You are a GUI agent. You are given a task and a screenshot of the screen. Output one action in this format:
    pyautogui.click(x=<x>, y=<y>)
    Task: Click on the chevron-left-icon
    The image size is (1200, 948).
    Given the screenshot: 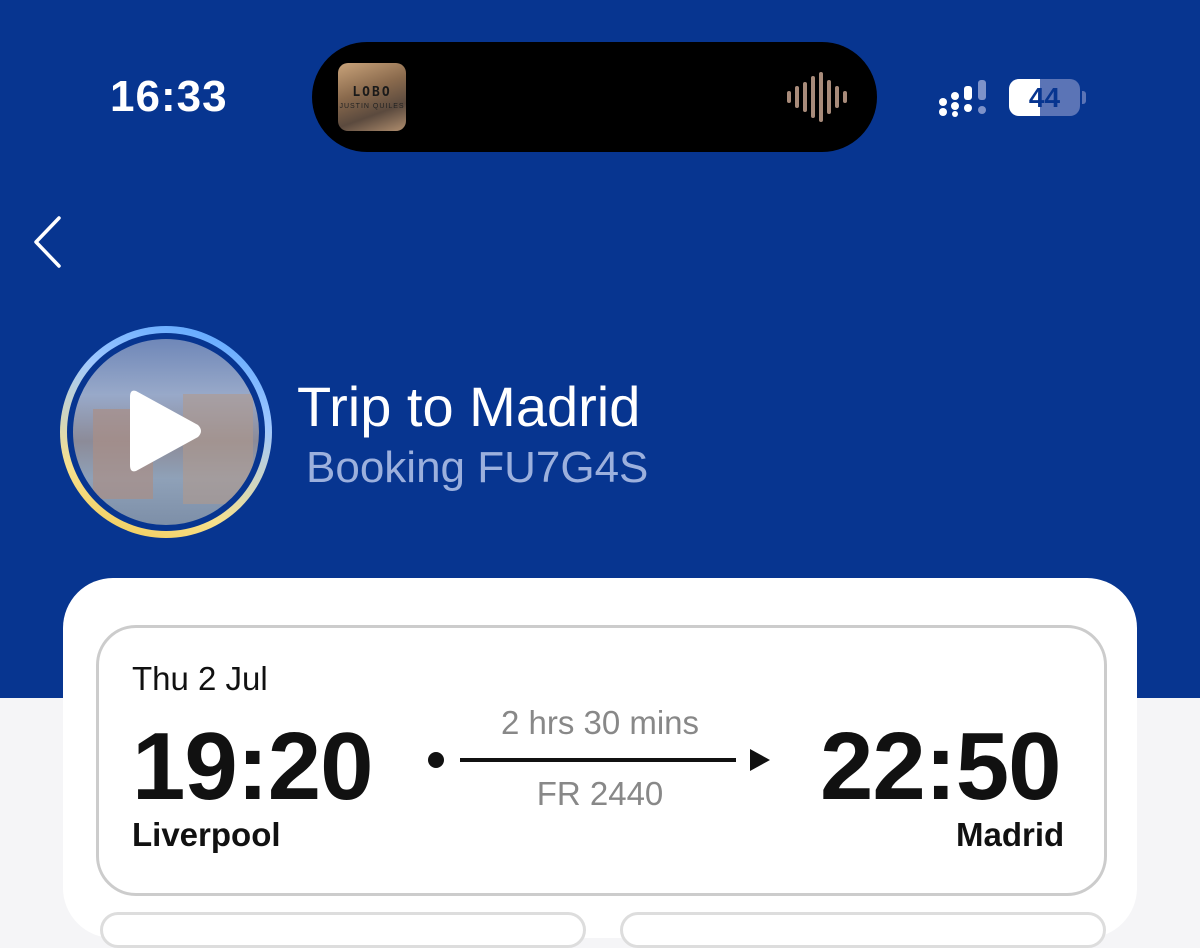 What is the action you would take?
    pyautogui.click(x=47, y=242)
    